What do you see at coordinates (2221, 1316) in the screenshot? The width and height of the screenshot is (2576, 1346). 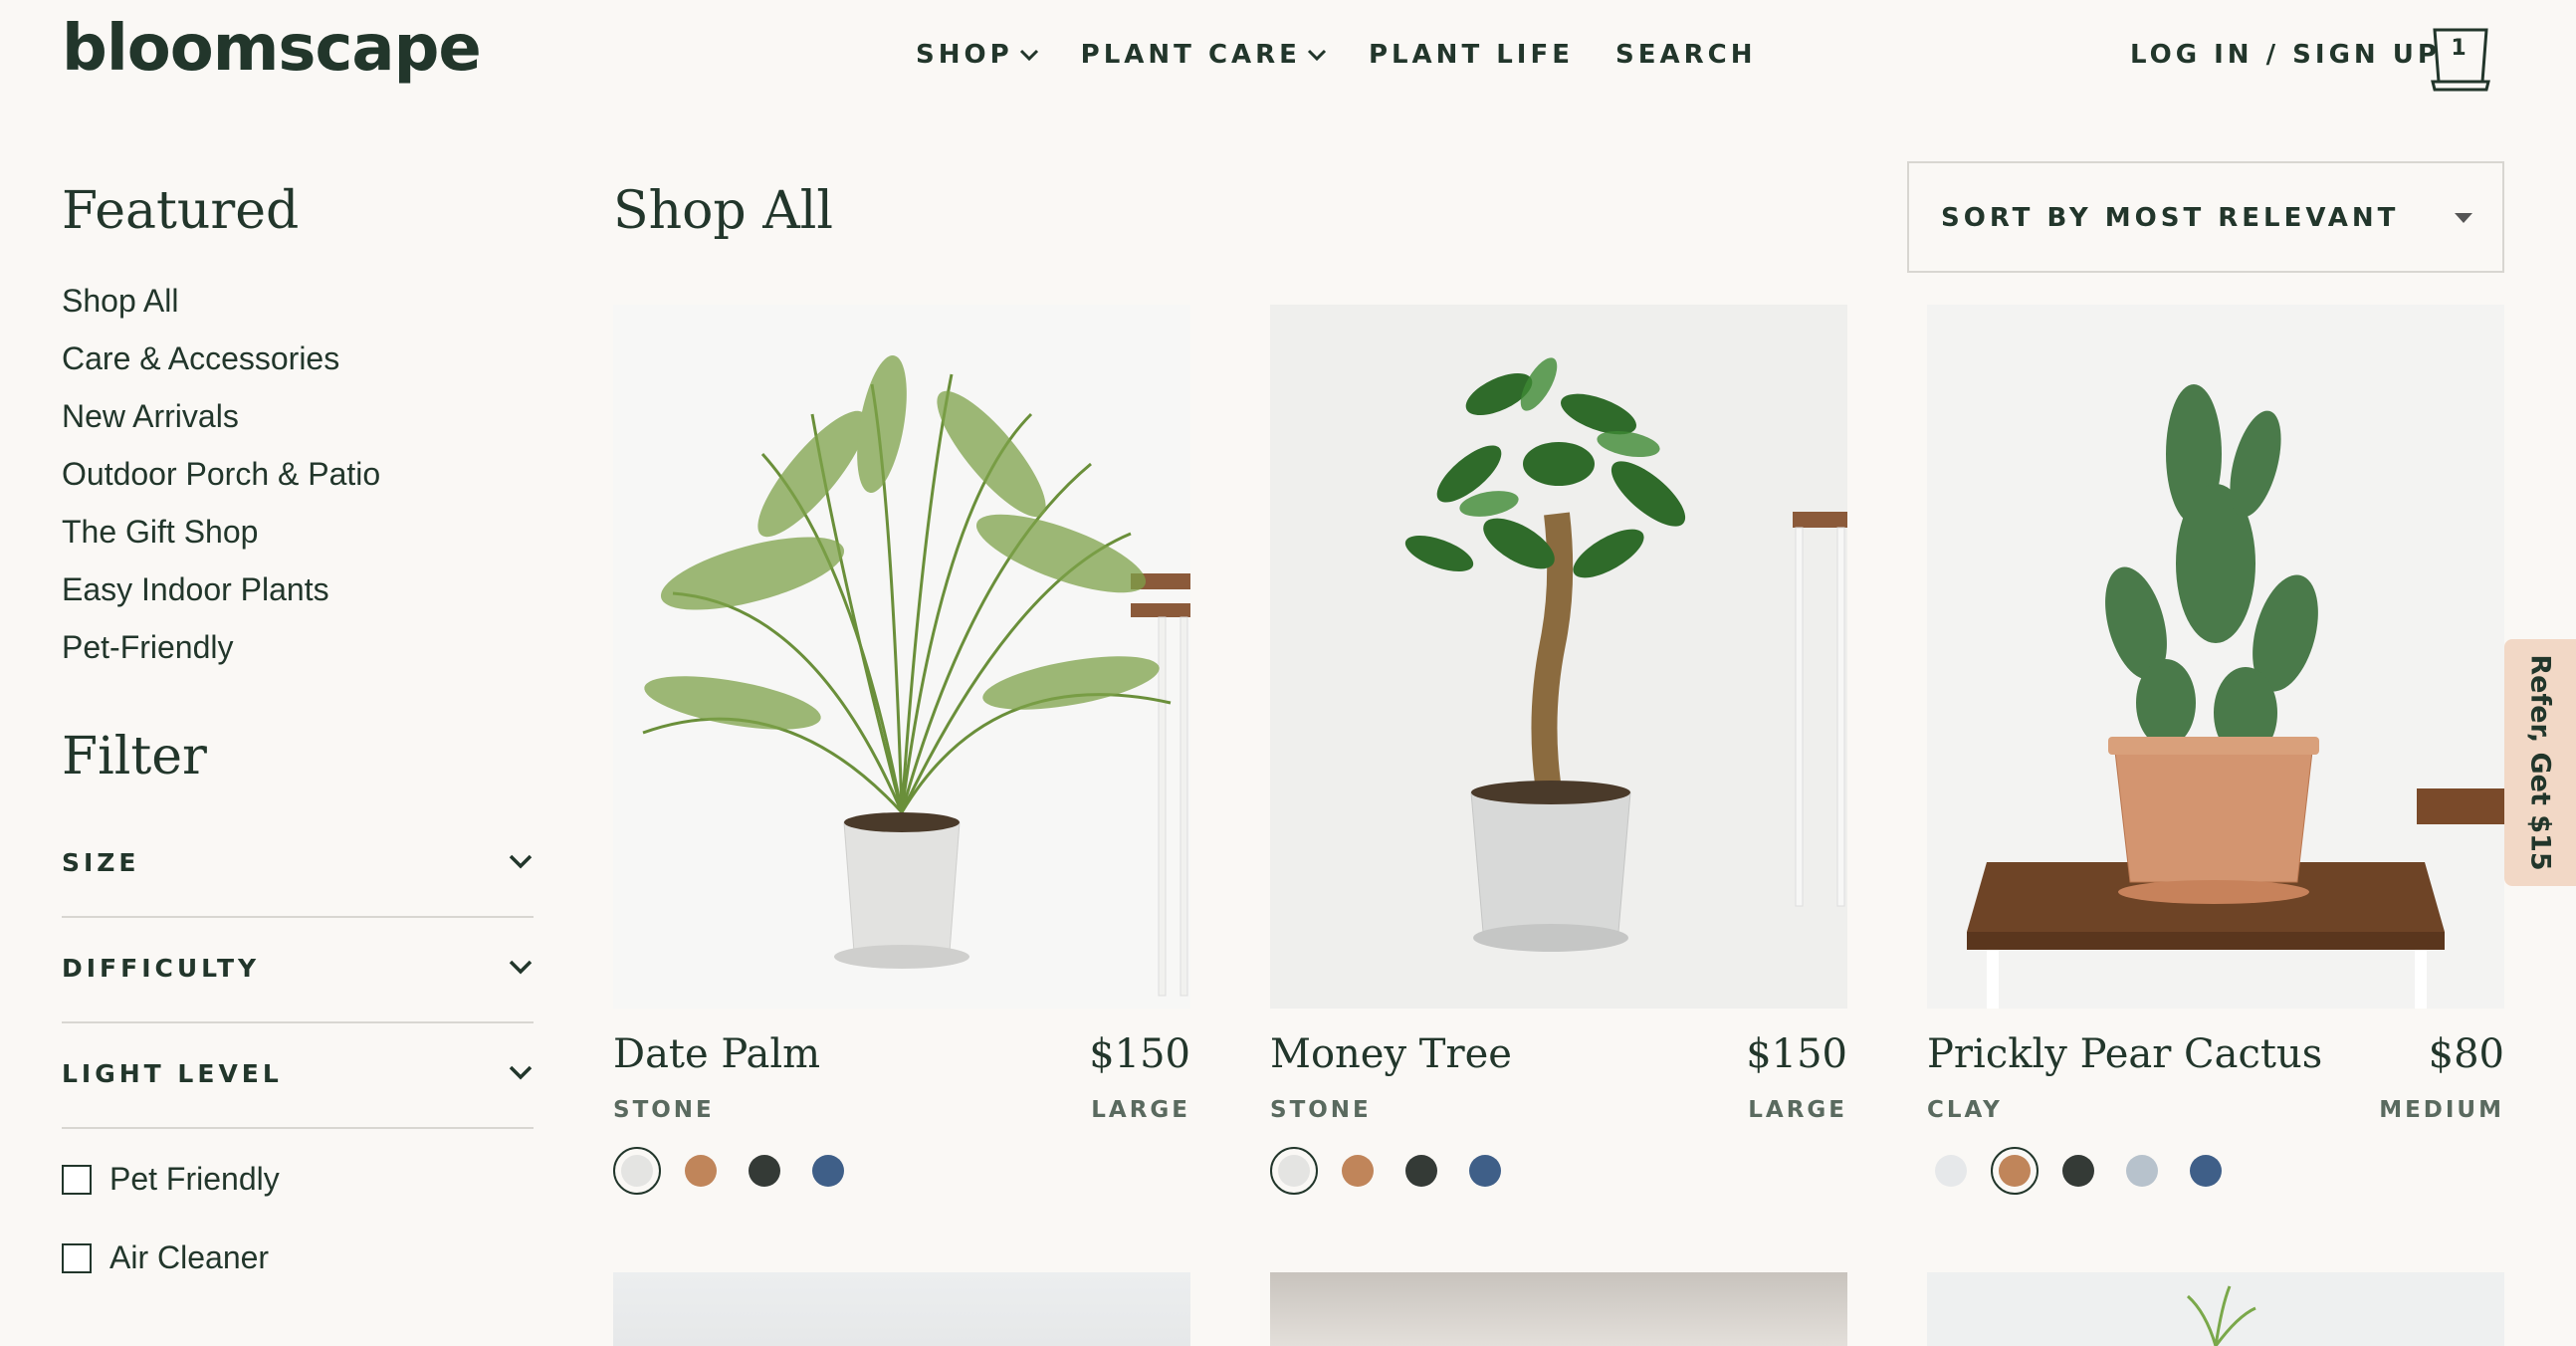 I see `plant-leaves-partial` at bounding box center [2221, 1316].